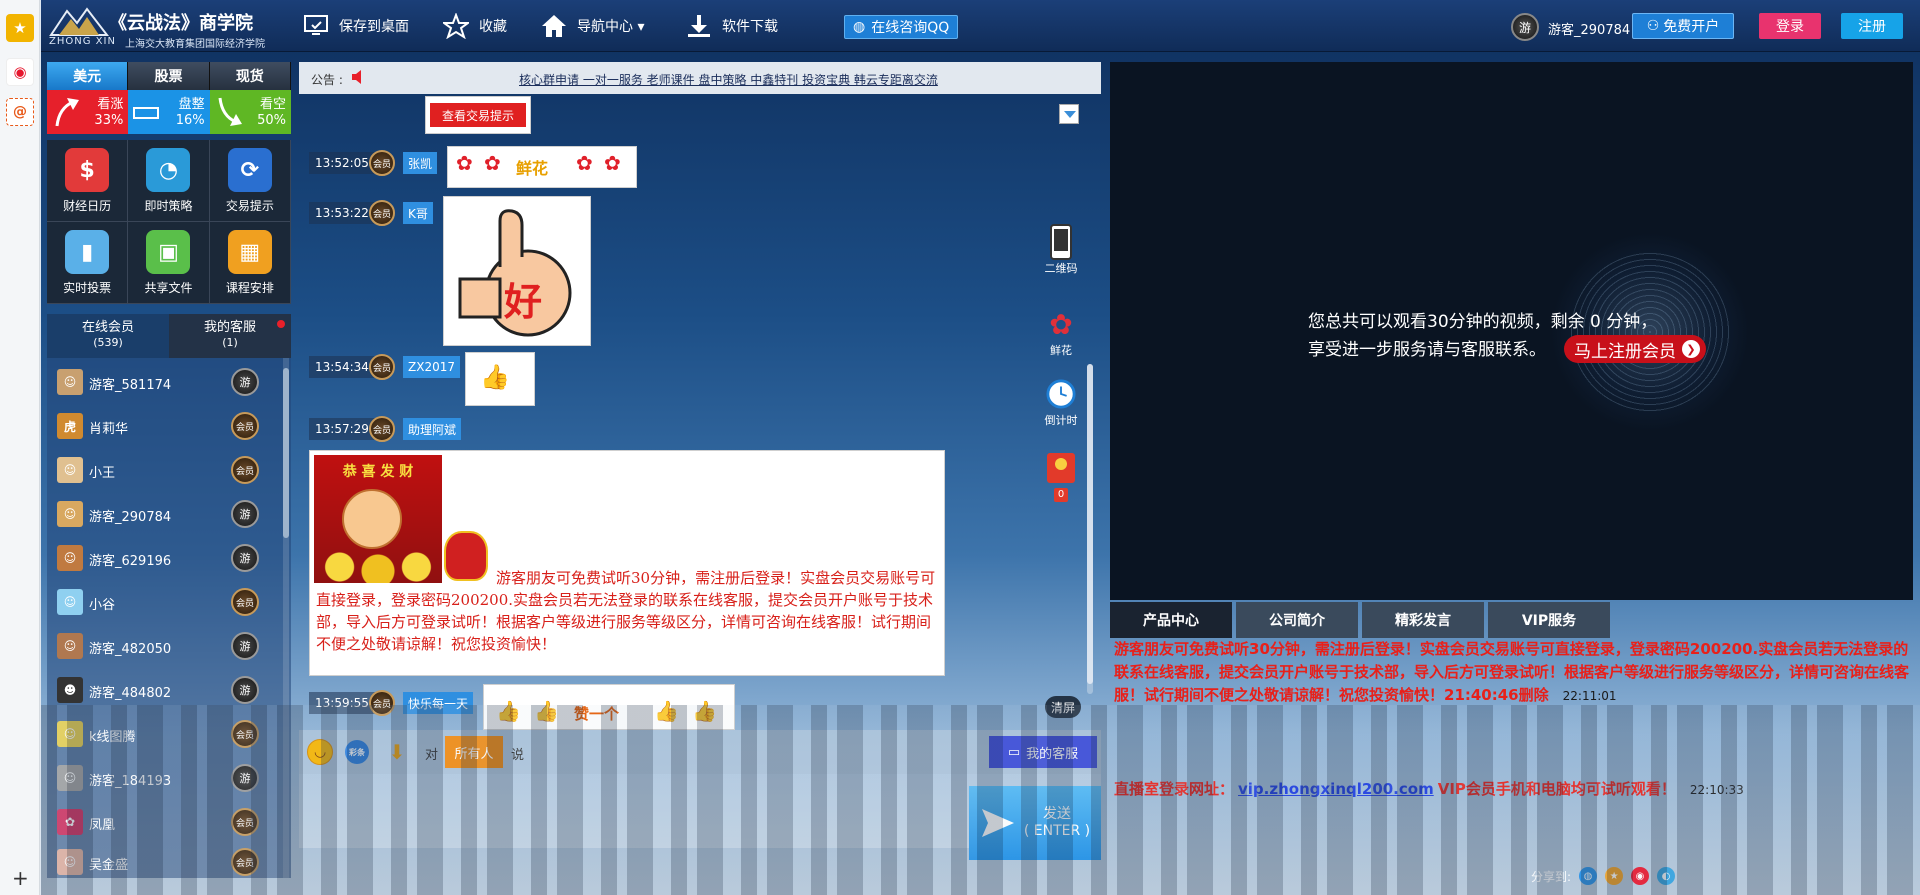 This screenshot has height=895, width=1920. Describe the element at coordinates (1635, 349) in the screenshot. I see `register-member-button: 马上注册会员` at that location.